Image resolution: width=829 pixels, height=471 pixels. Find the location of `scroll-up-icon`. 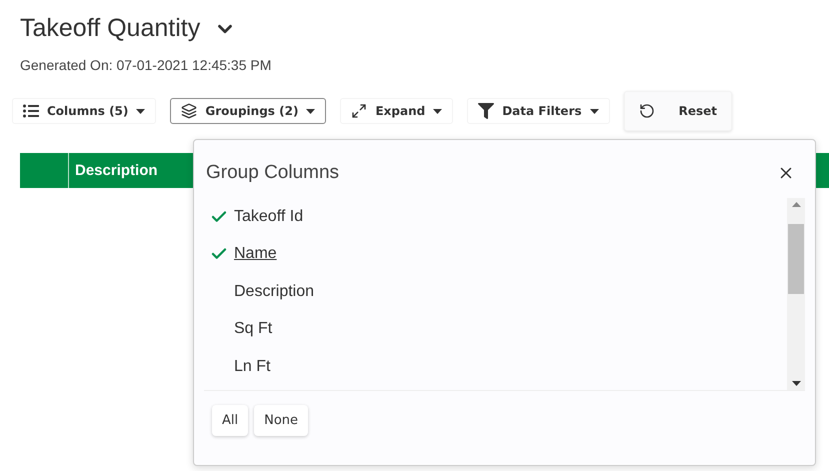

scroll-up-icon is located at coordinates (796, 204).